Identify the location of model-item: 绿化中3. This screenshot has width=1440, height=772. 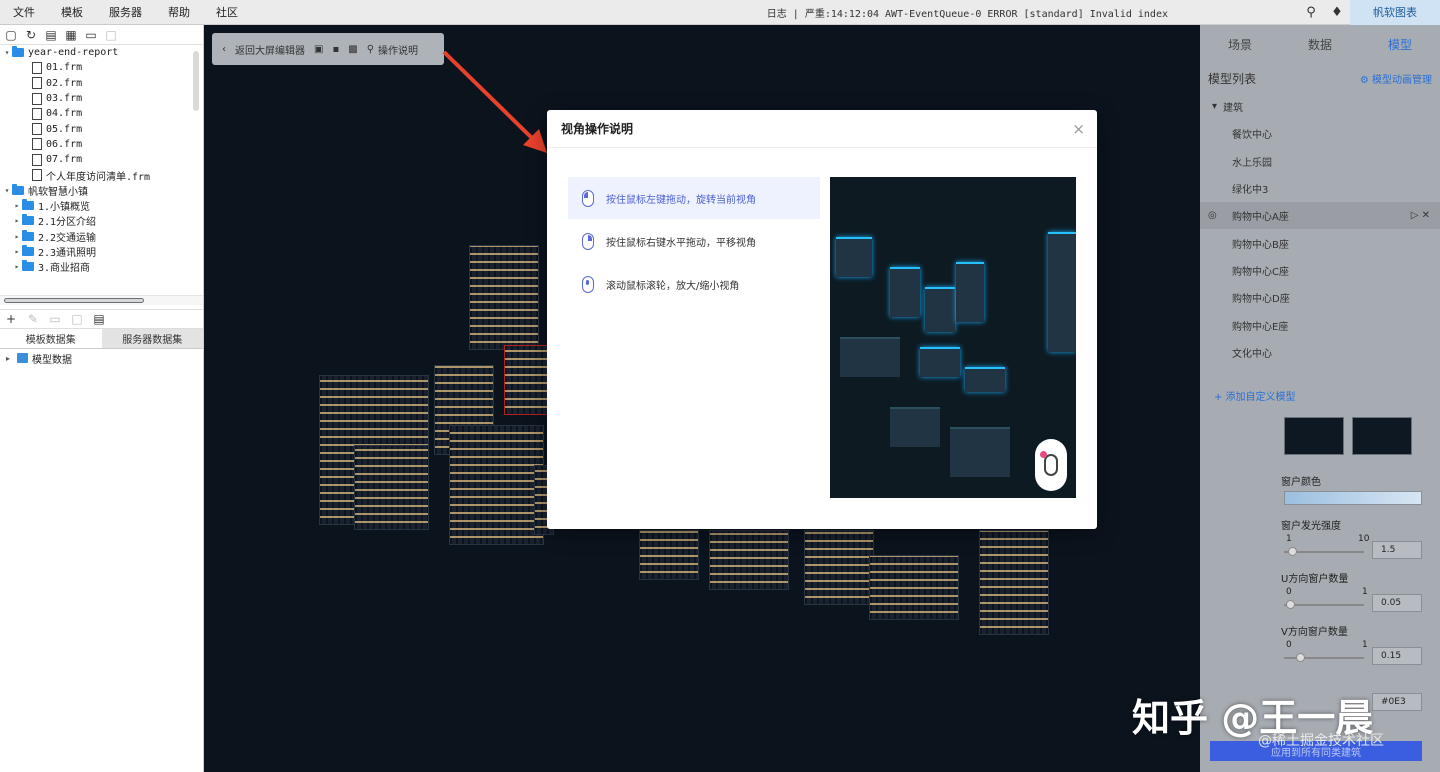
(1320, 188).